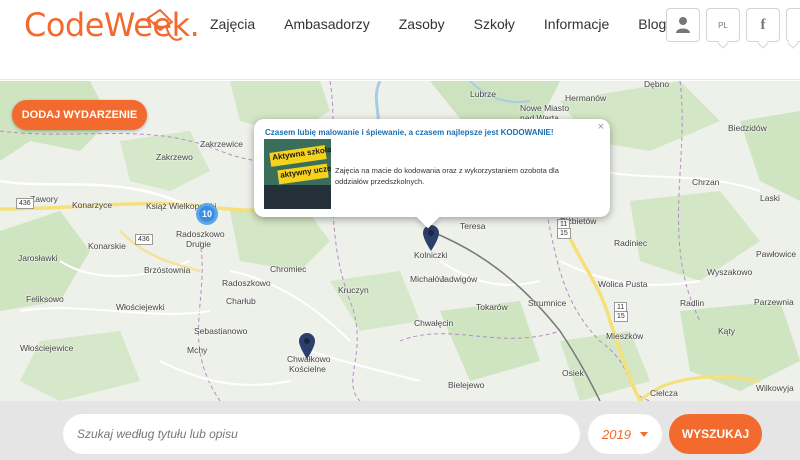  Describe the element at coordinates (221, 331) in the screenshot. I see `place-label: Sebastianowo` at that location.